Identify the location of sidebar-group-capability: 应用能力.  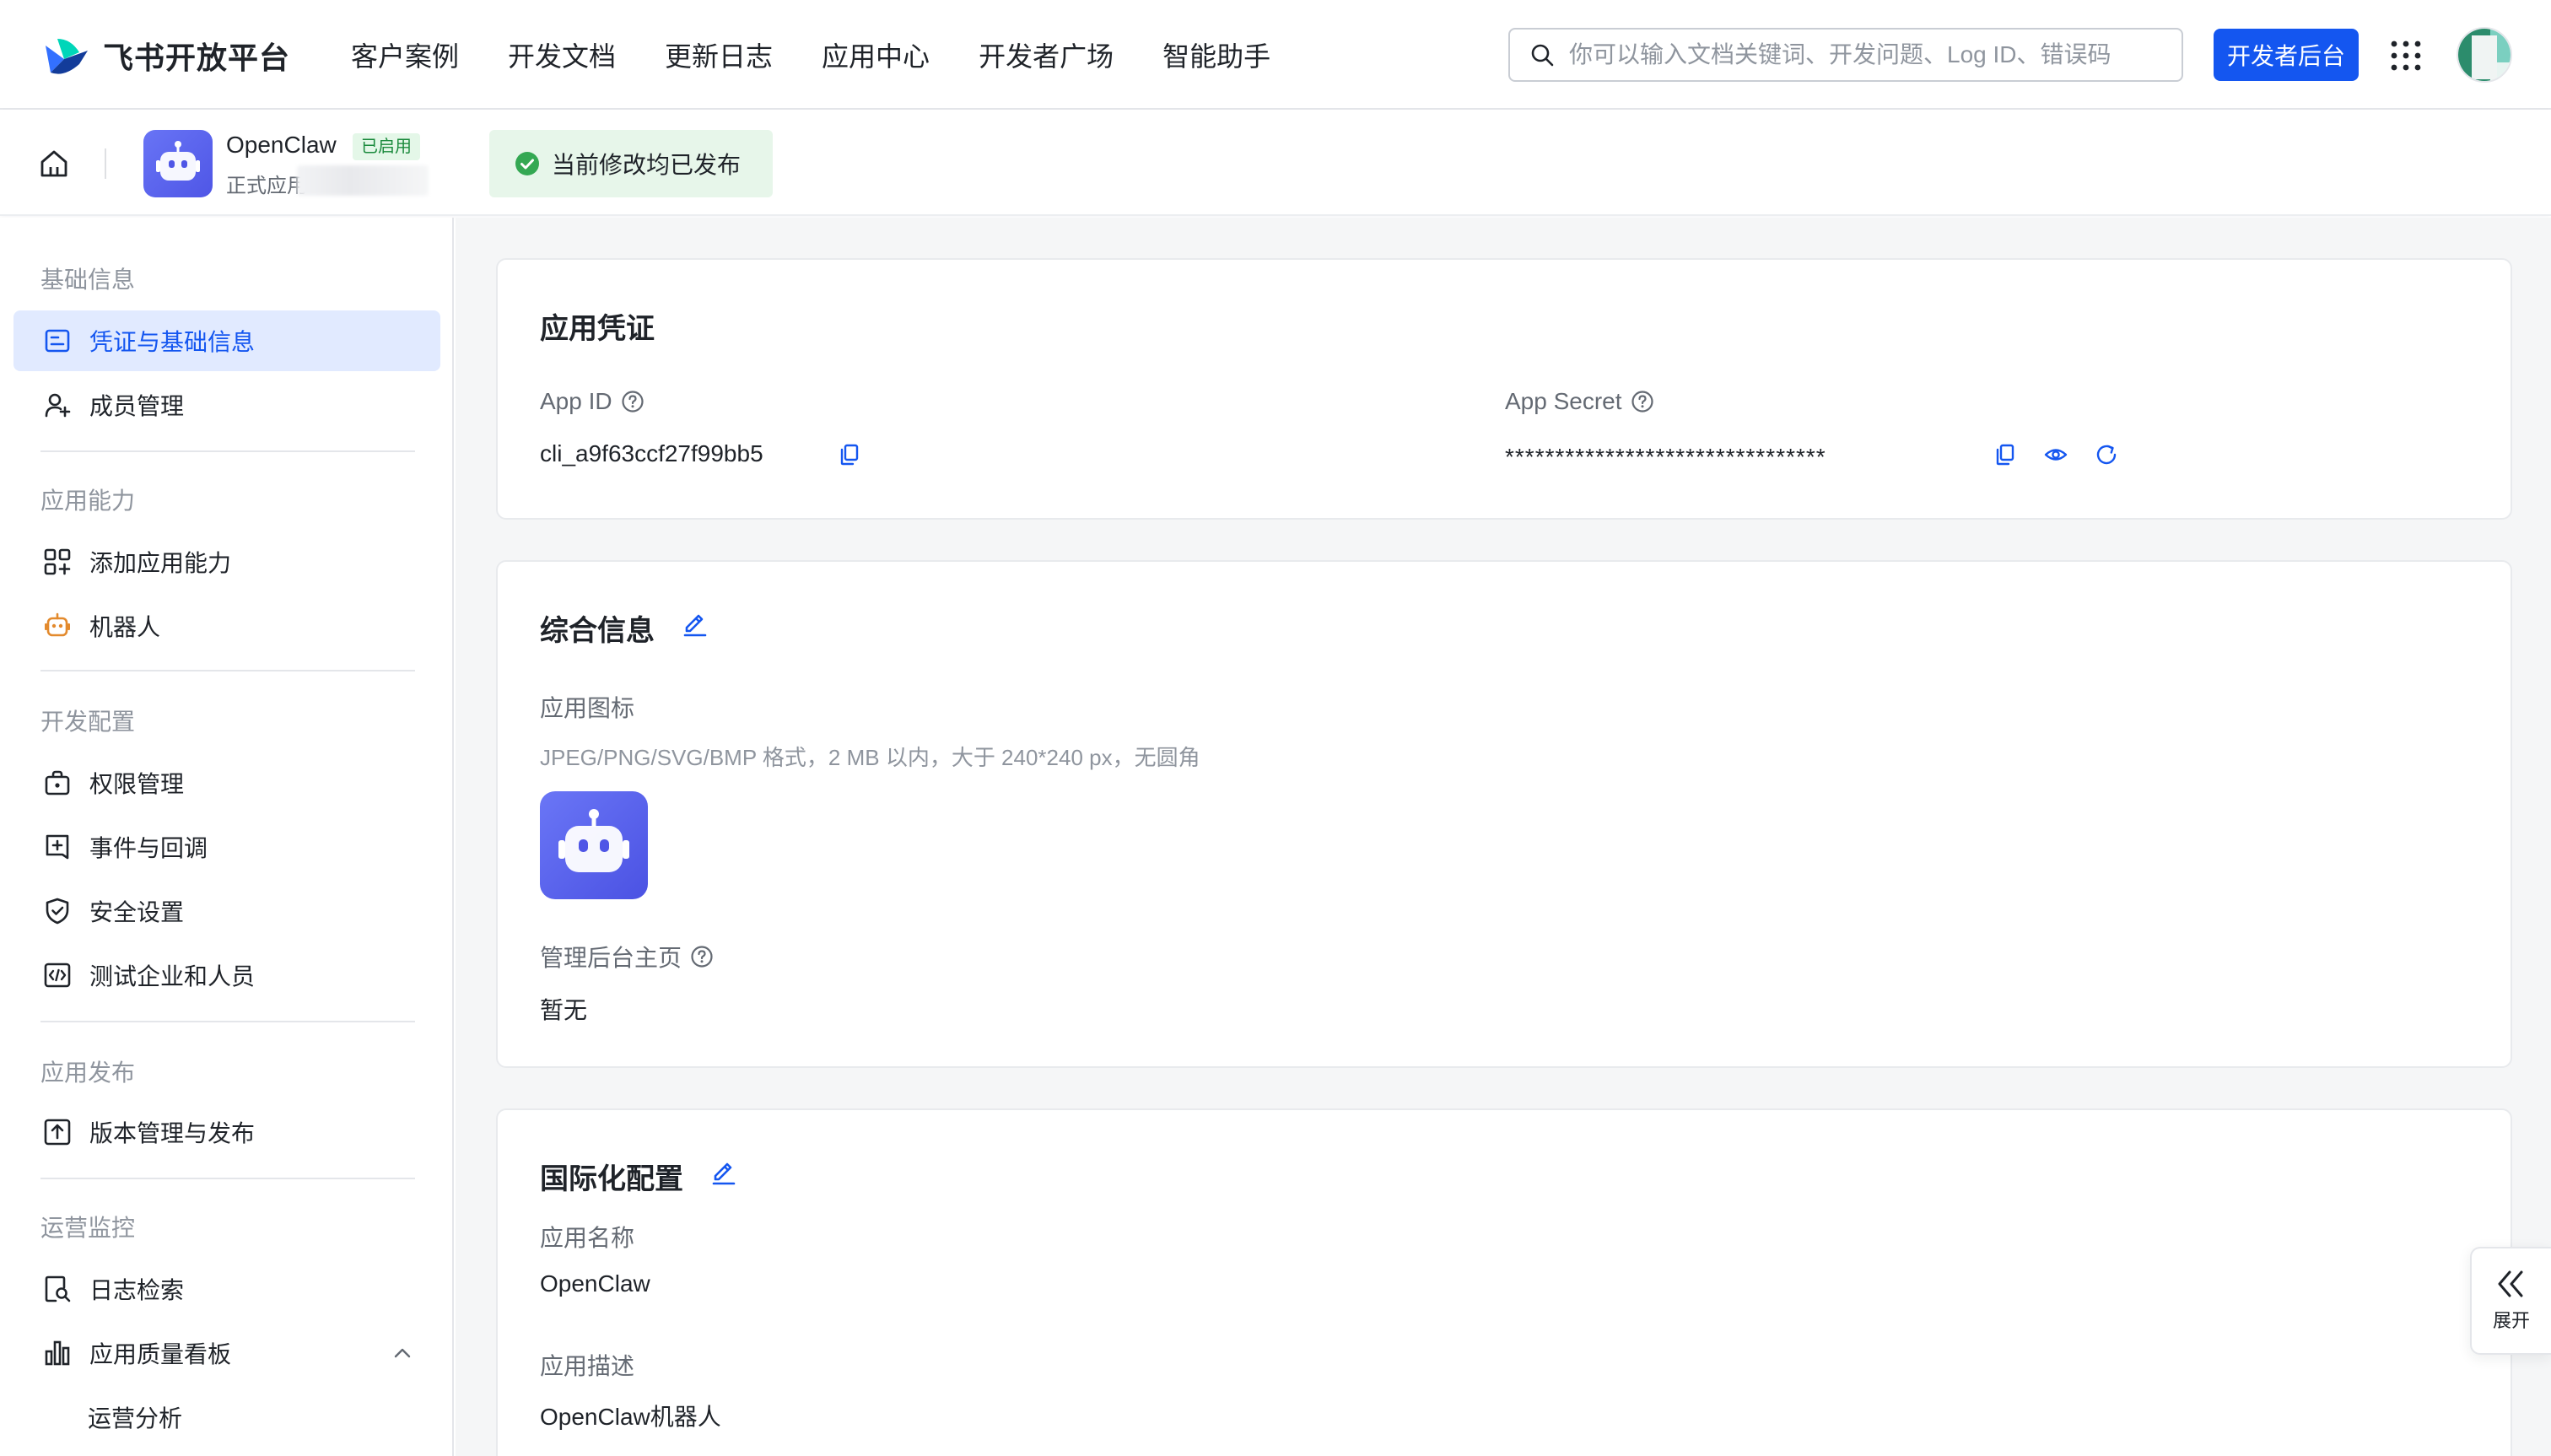
(88, 501).